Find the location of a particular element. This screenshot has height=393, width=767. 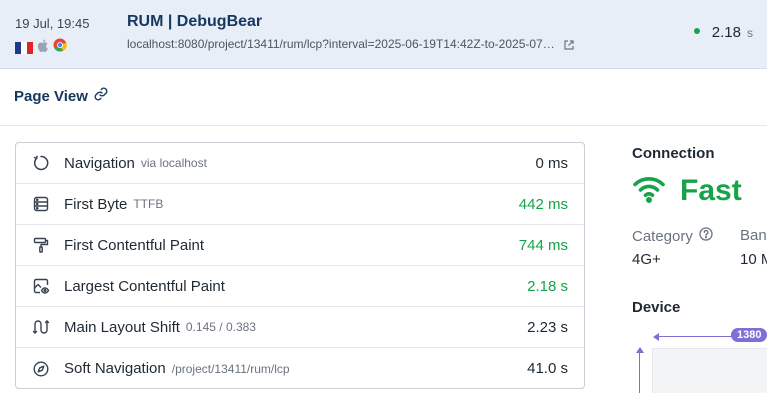

lcp-value: 2.18 is located at coordinates (726, 32).